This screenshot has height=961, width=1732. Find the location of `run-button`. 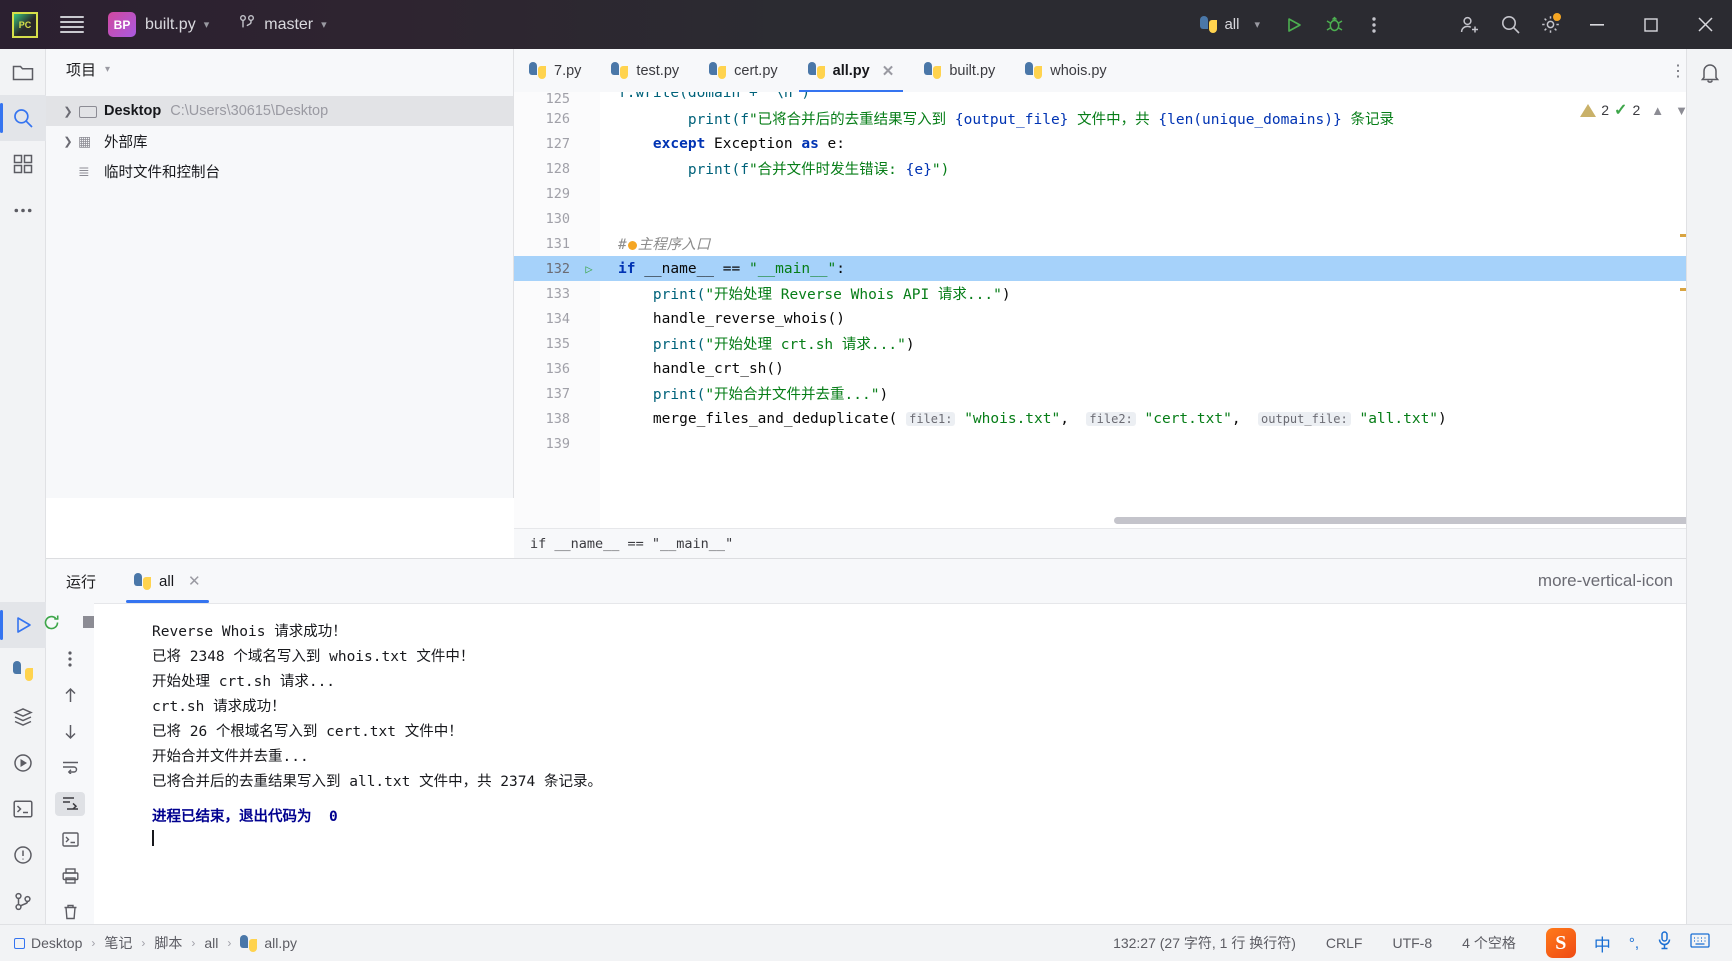

run-button is located at coordinates (1294, 24).